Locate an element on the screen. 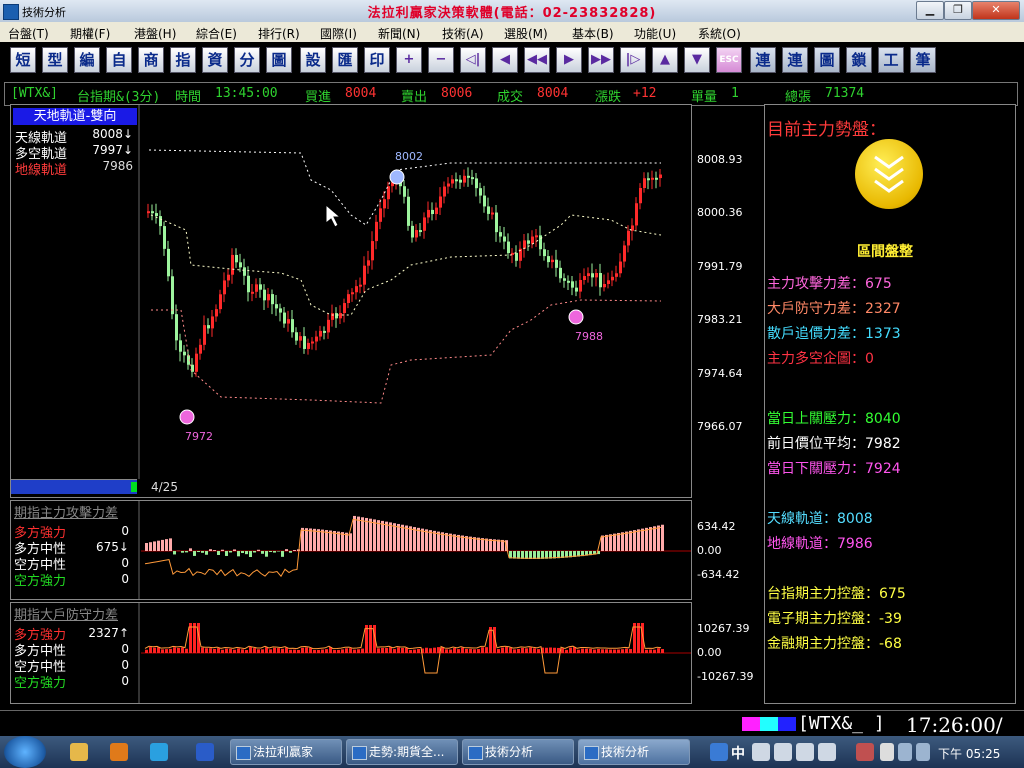 The width and height of the screenshot is (1024, 768). toolbar-button: 編 is located at coordinates (87, 60).